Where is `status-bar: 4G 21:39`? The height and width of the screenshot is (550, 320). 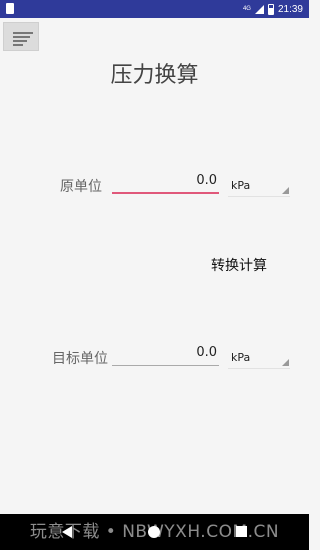
status-bar: 4G 21:39 is located at coordinates (154, 9).